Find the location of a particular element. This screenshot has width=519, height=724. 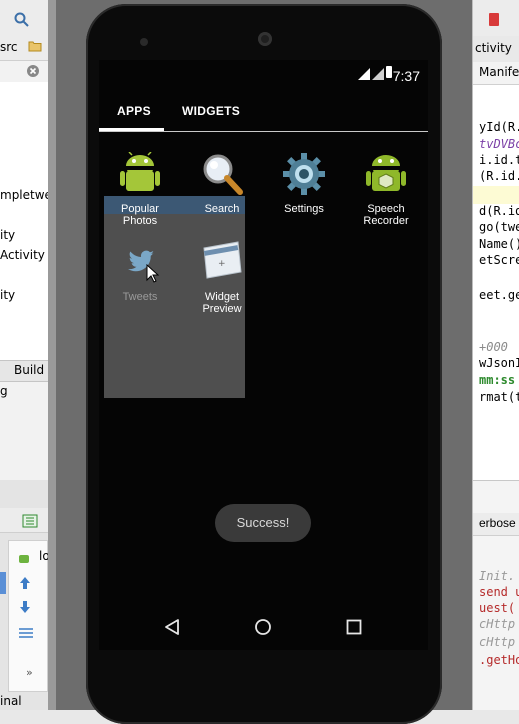

app-label: Settings is located at coordinates (304, 209).